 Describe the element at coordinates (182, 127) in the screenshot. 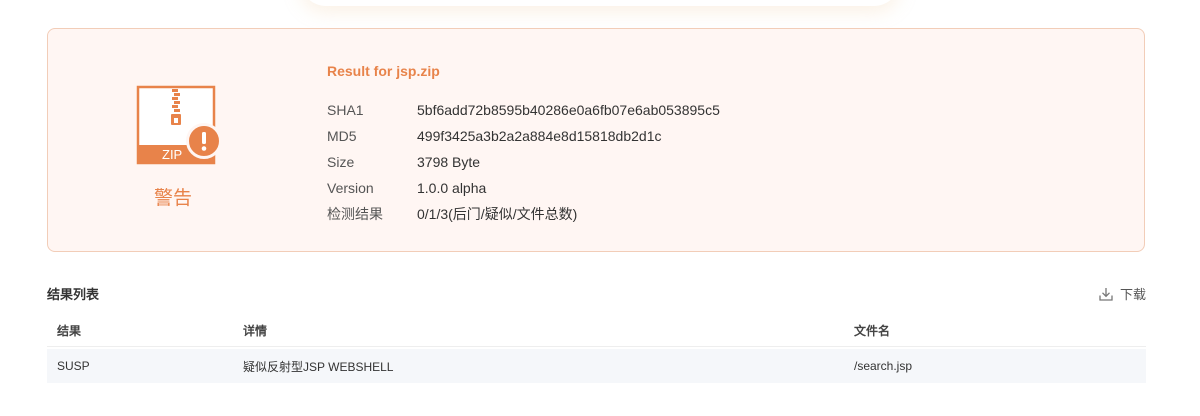

I see `zip-file-icon: ZIP` at that location.